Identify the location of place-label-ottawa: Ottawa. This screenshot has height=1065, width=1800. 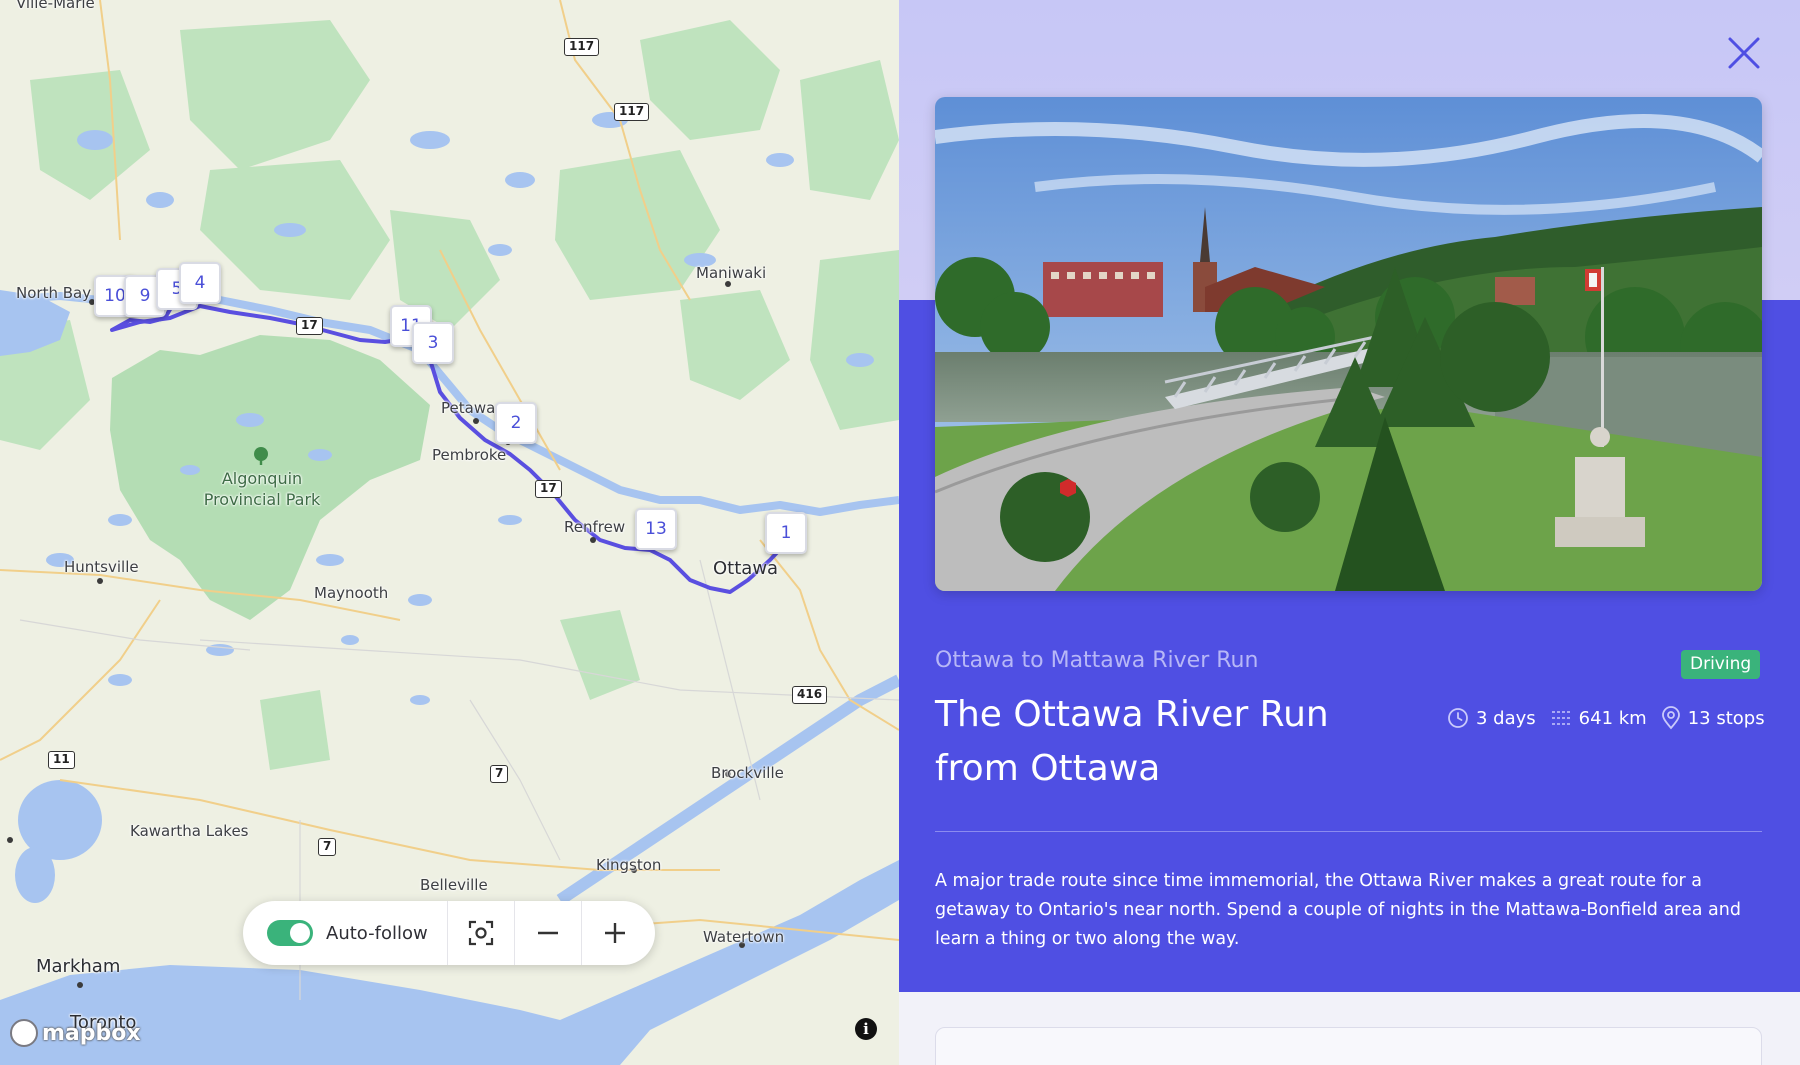
(746, 568).